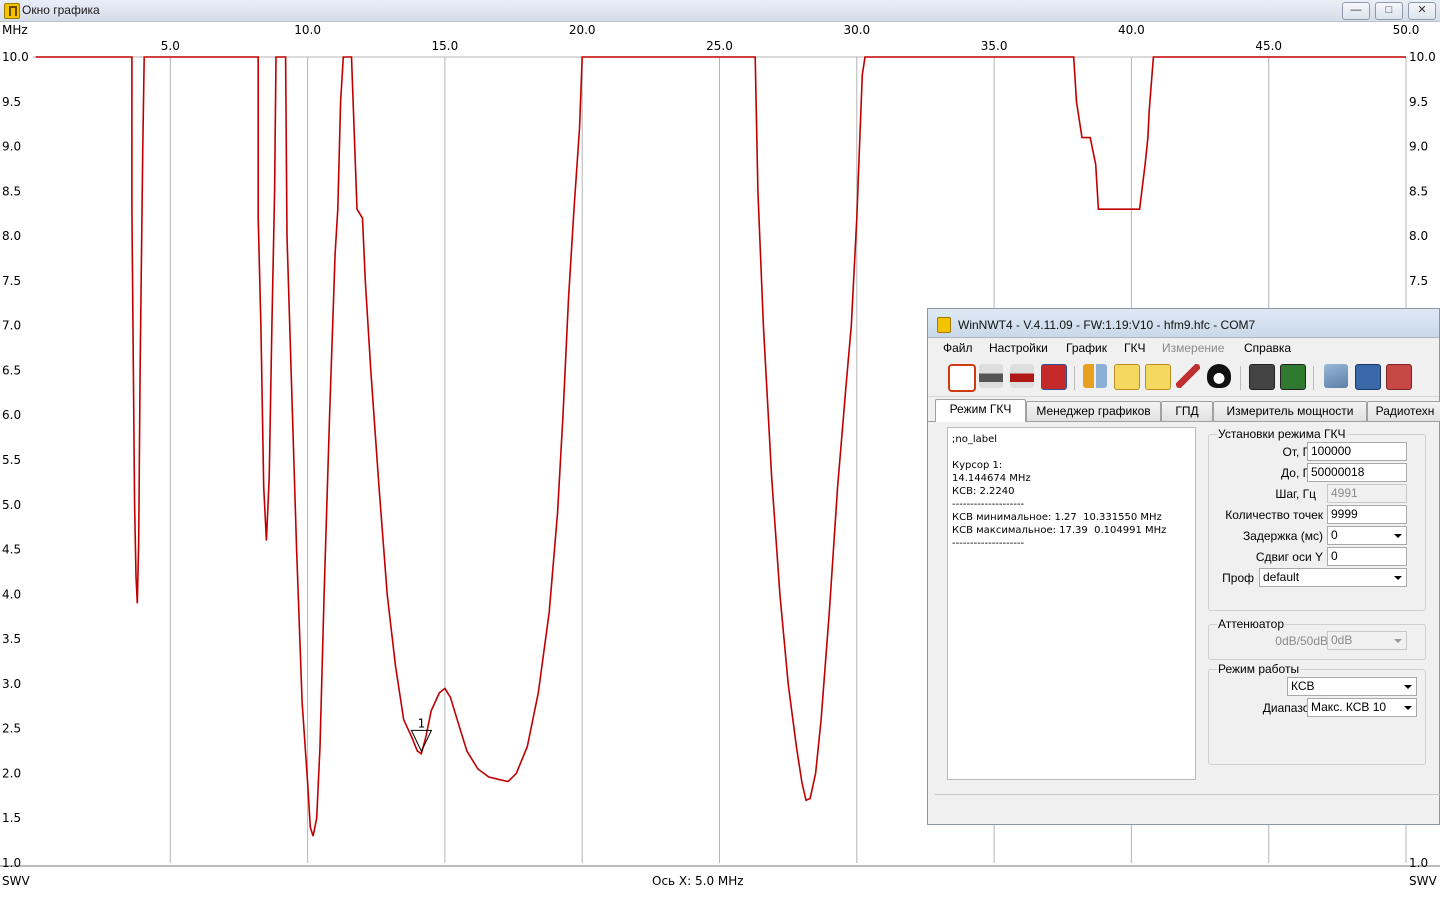 This screenshot has width=1440, height=900. Describe the element at coordinates (698, 881) in the screenshot. I see `x-axis-caption: Ось X: 5.0 MHz` at that location.